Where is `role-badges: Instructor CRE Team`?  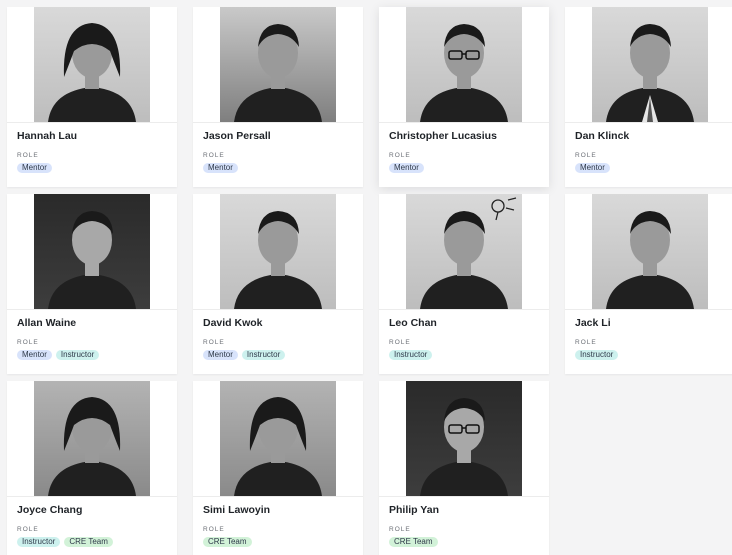
role-badges: Instructor CRE Team is located at coordinates (65, 542).